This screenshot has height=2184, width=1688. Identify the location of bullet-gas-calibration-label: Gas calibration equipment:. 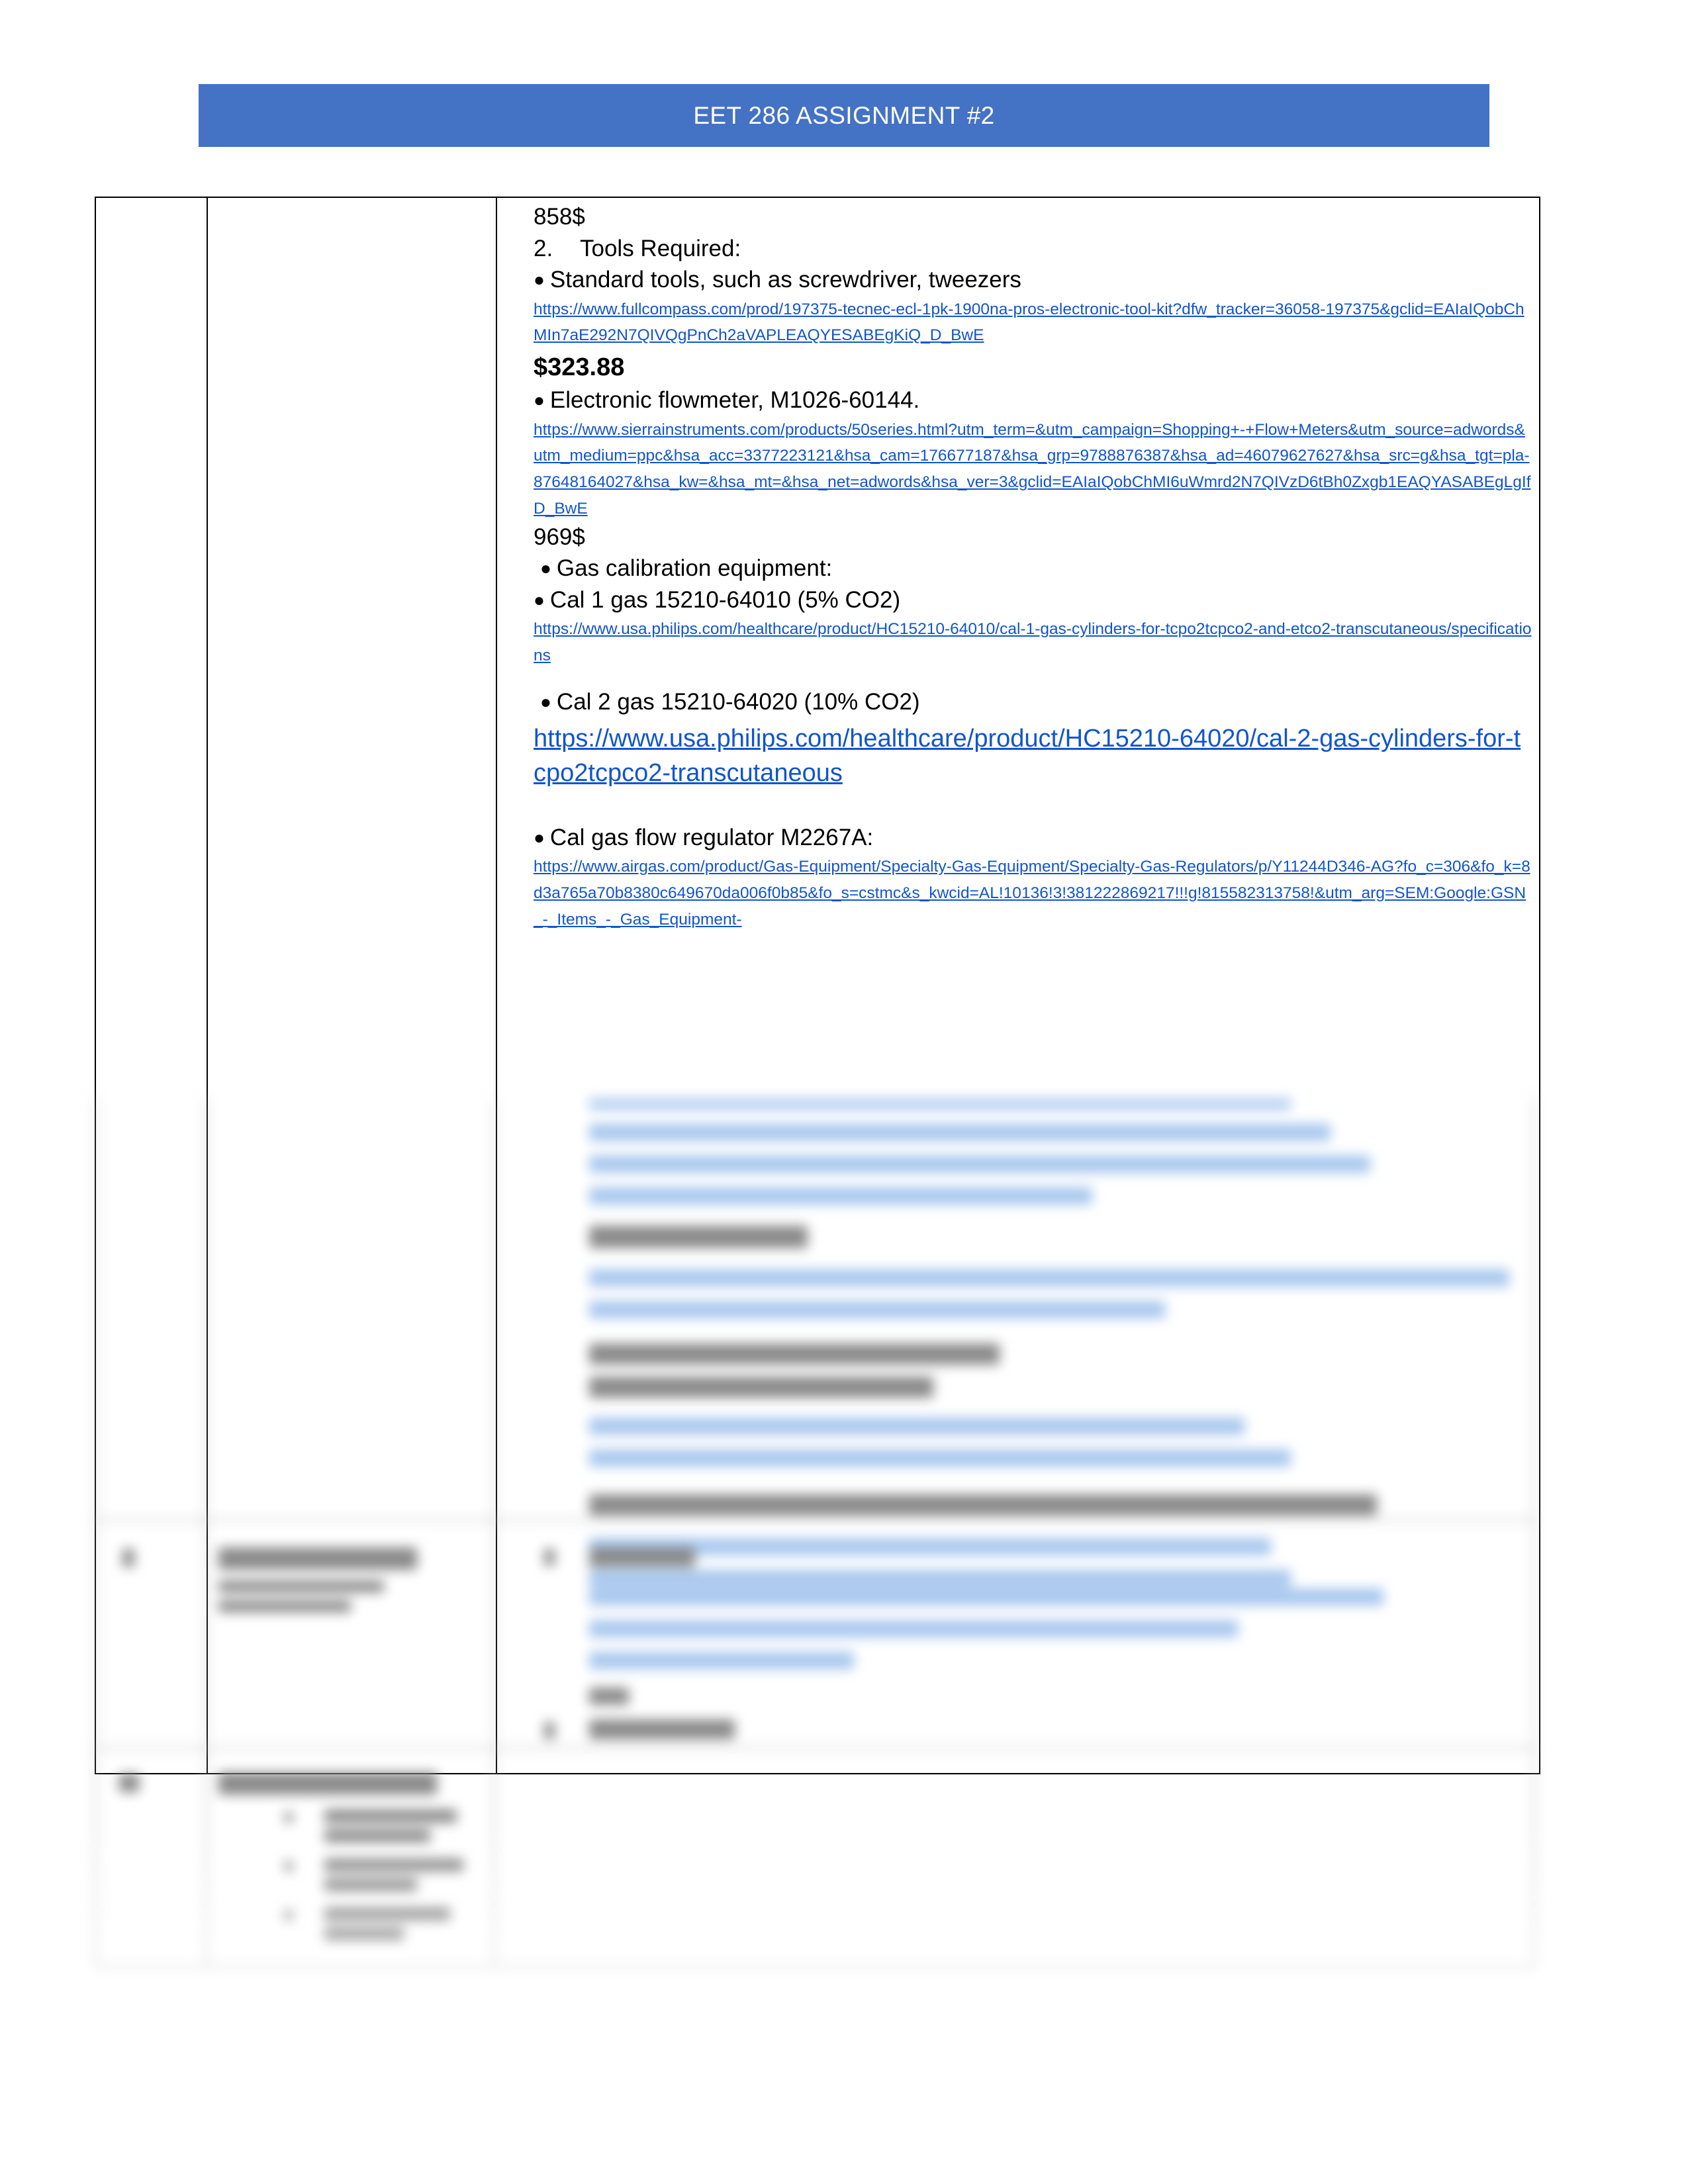
(694, 568).